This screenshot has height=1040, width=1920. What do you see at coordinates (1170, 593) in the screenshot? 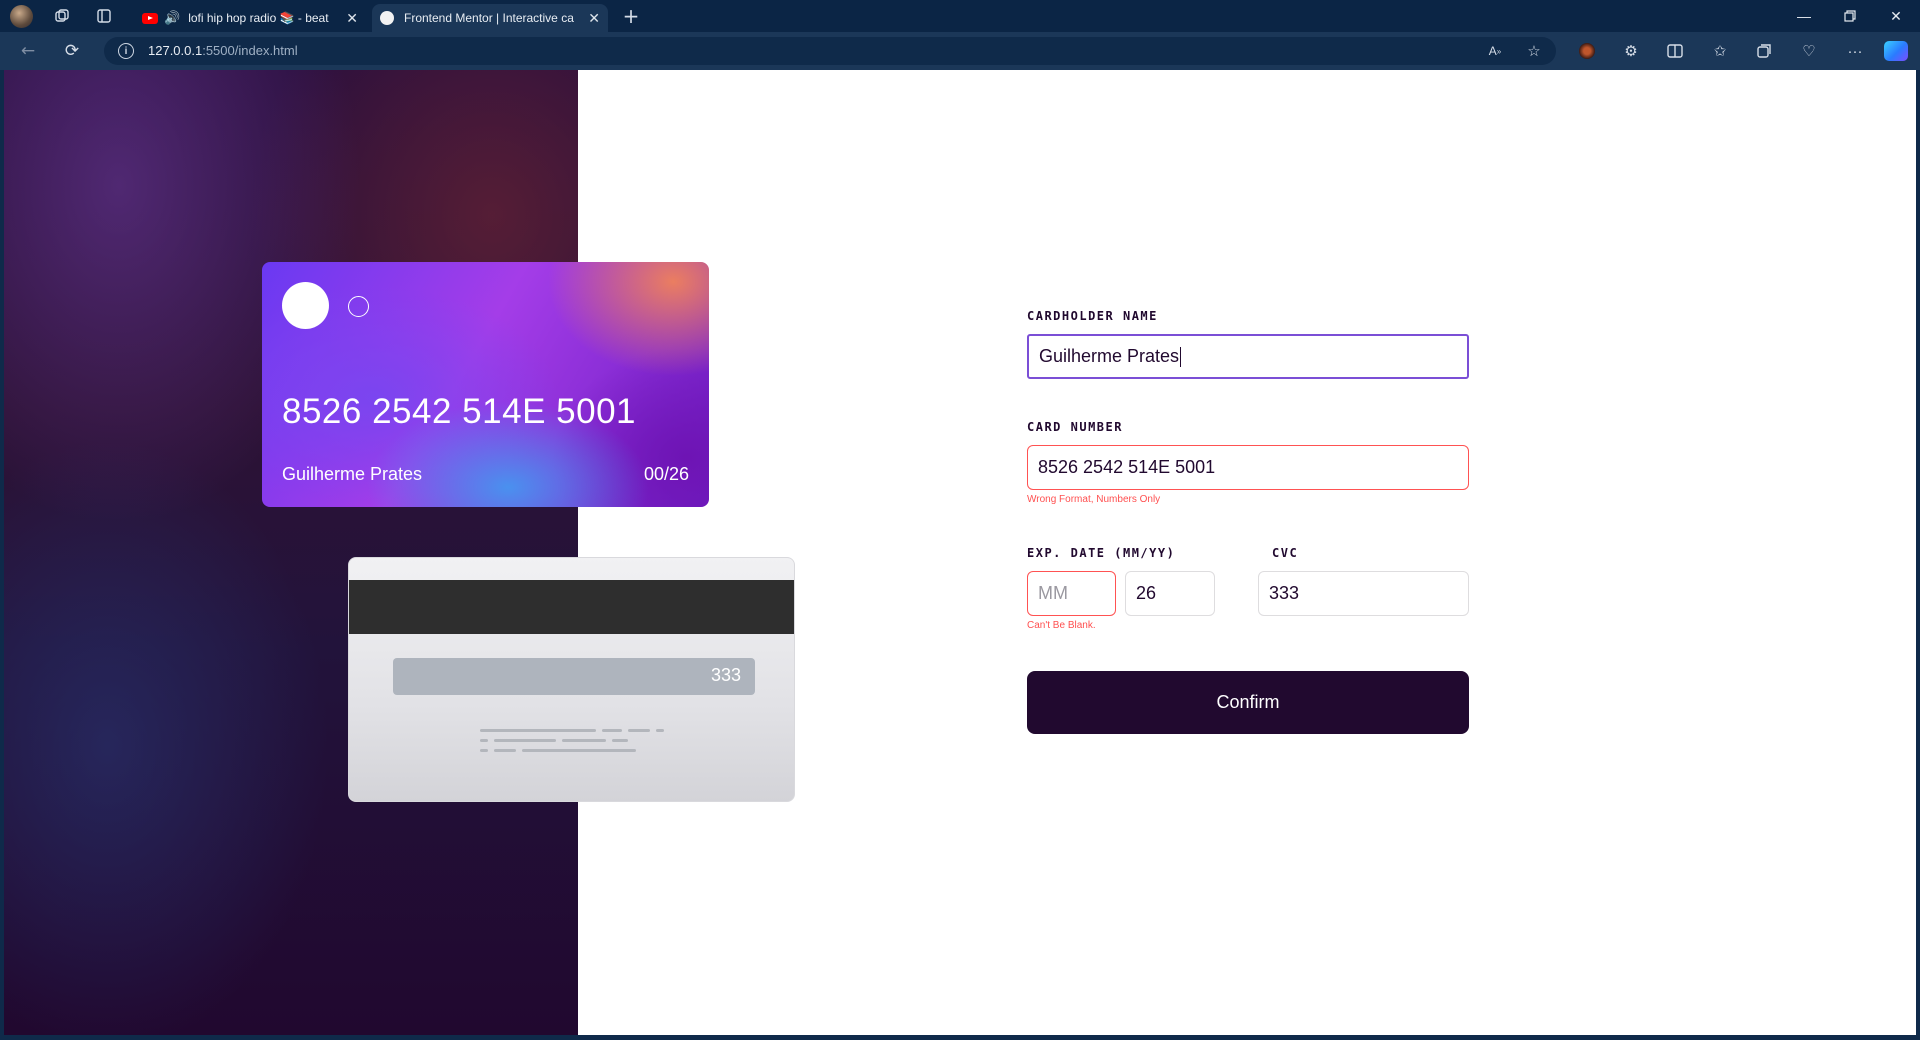
I see `exp-year-input: 26` at bounding box center [1170, 593].